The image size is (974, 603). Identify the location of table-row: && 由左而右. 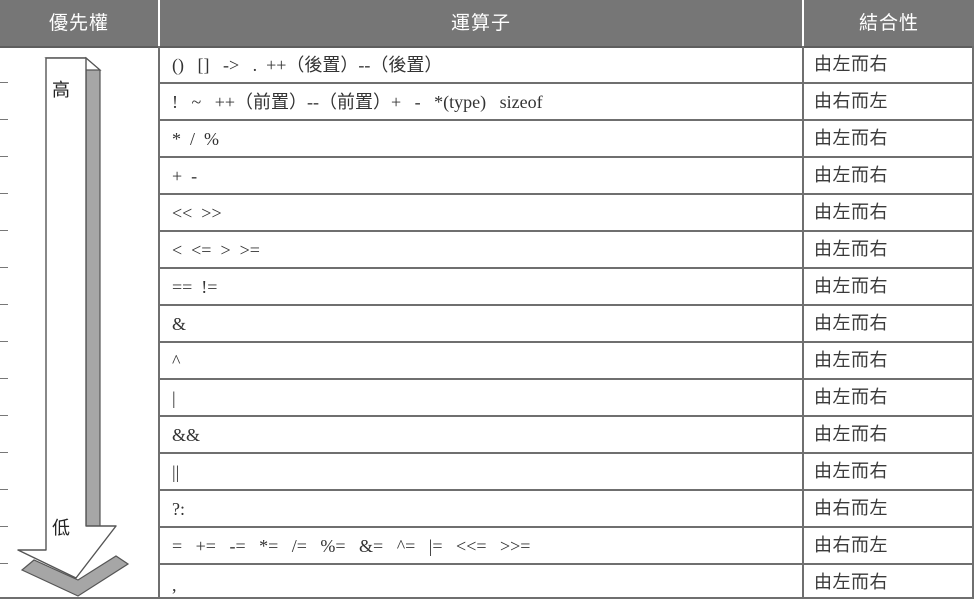
(487, 435).